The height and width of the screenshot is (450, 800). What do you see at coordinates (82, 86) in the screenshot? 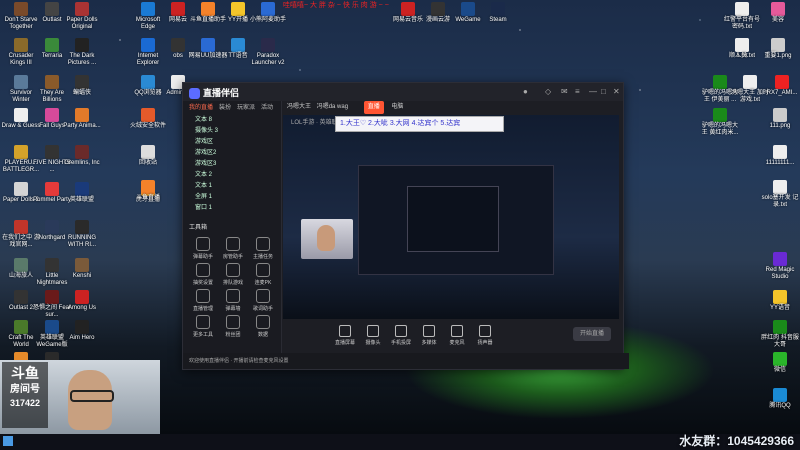
I see `desktop-icon: 蝙蝠侠` at bounding box center [82, 86].